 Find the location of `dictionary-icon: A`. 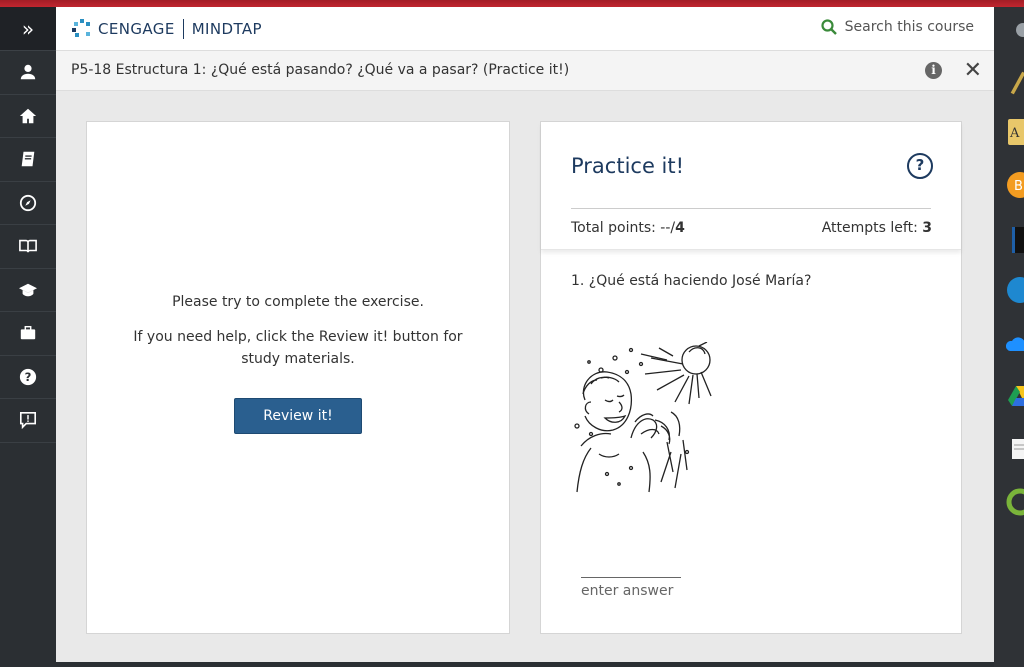

dictionary-icon: A is located at coordinates (1015, 132).